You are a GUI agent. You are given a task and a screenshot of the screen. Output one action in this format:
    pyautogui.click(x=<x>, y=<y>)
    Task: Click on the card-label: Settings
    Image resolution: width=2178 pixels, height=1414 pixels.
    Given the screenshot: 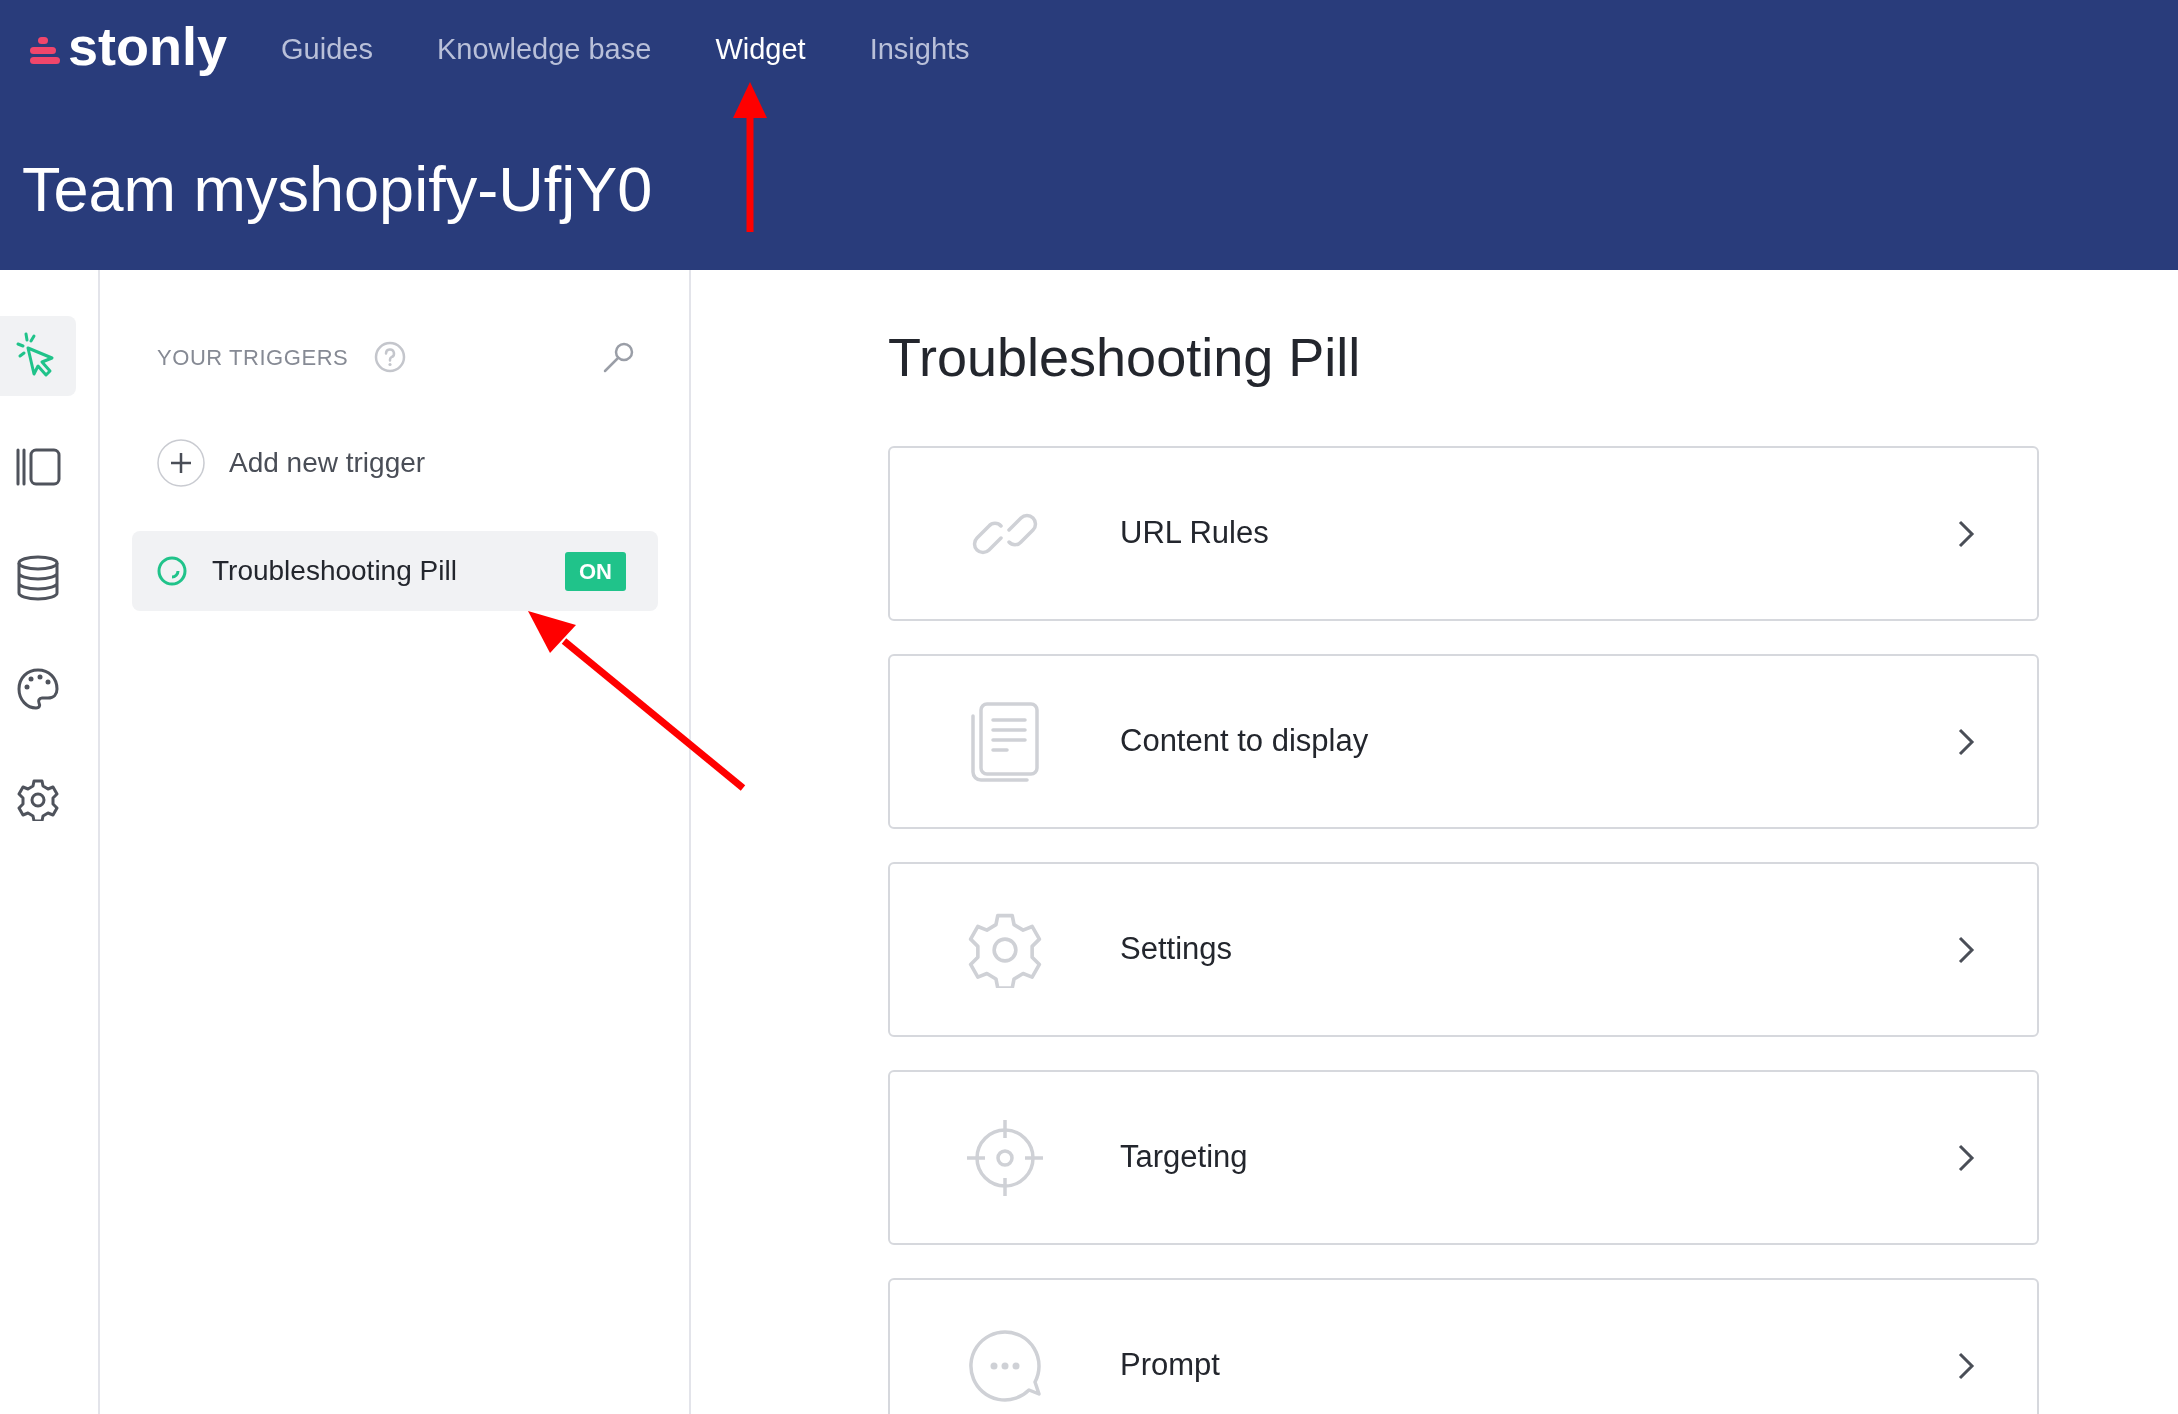 What is the action you would take?
    pyautogui.click(x=1176, y=949)
    